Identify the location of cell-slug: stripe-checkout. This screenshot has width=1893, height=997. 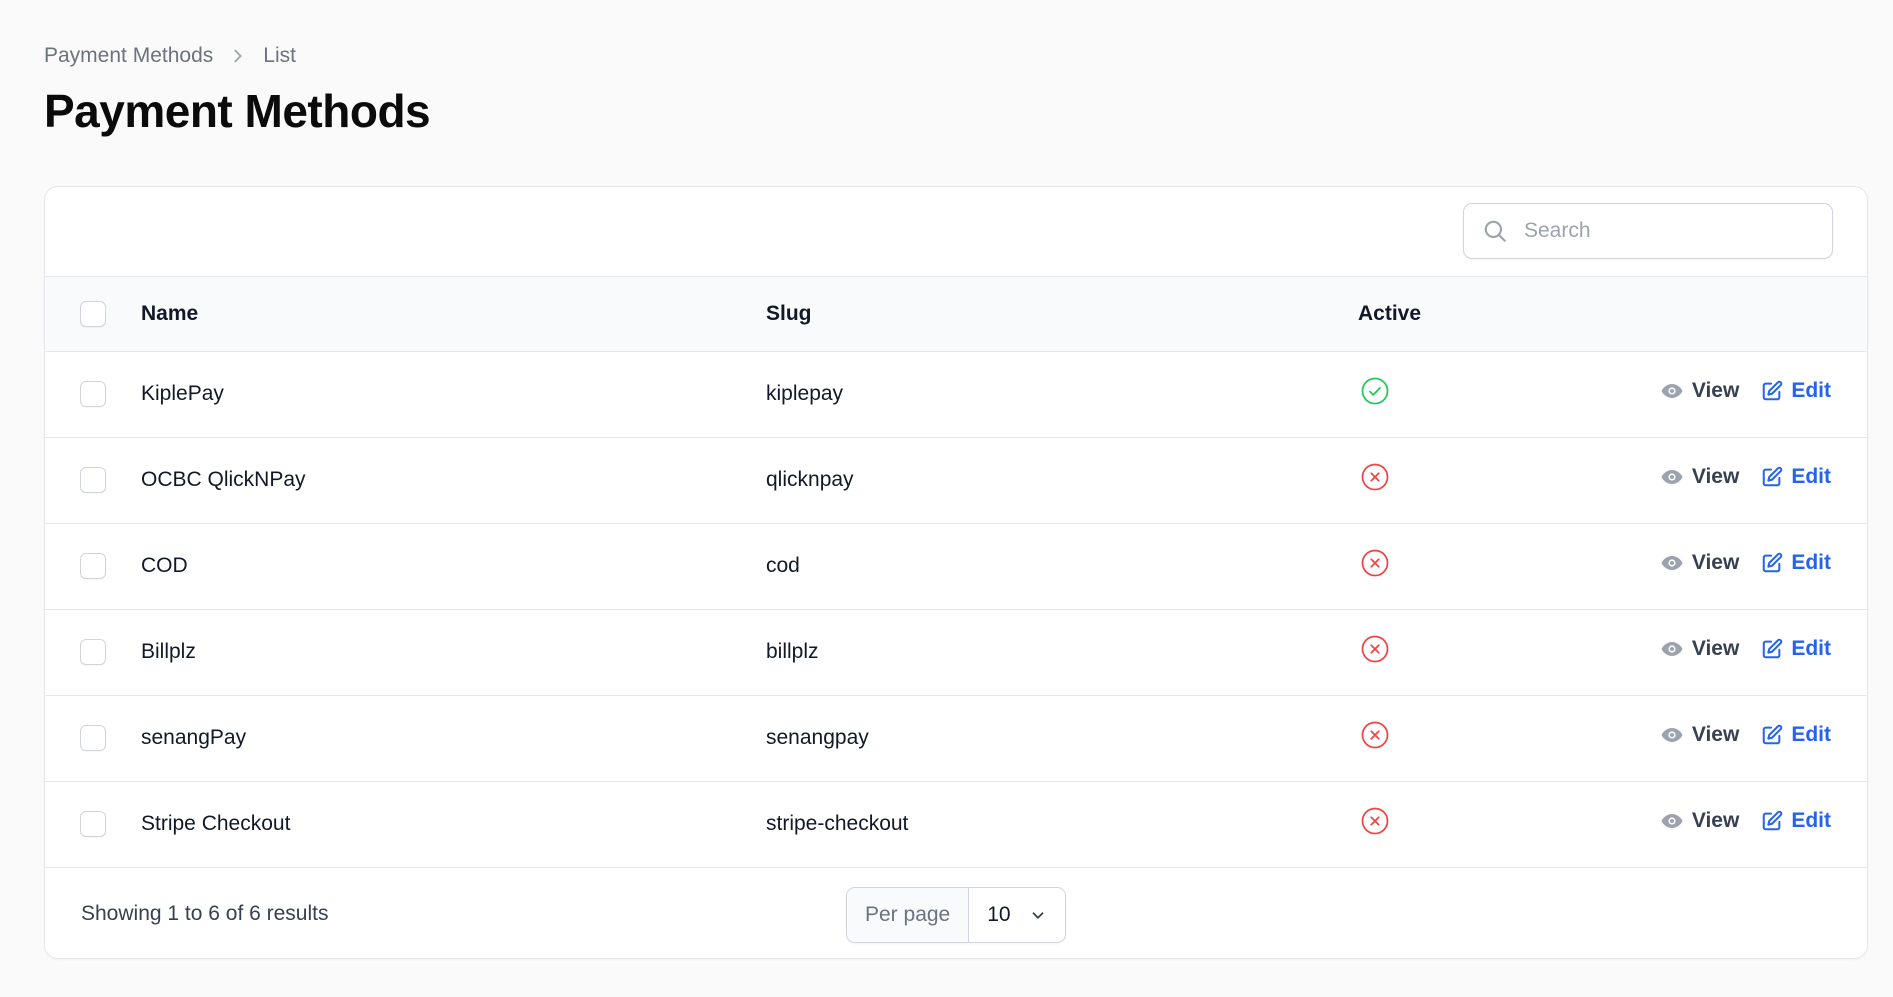
(837, 823).